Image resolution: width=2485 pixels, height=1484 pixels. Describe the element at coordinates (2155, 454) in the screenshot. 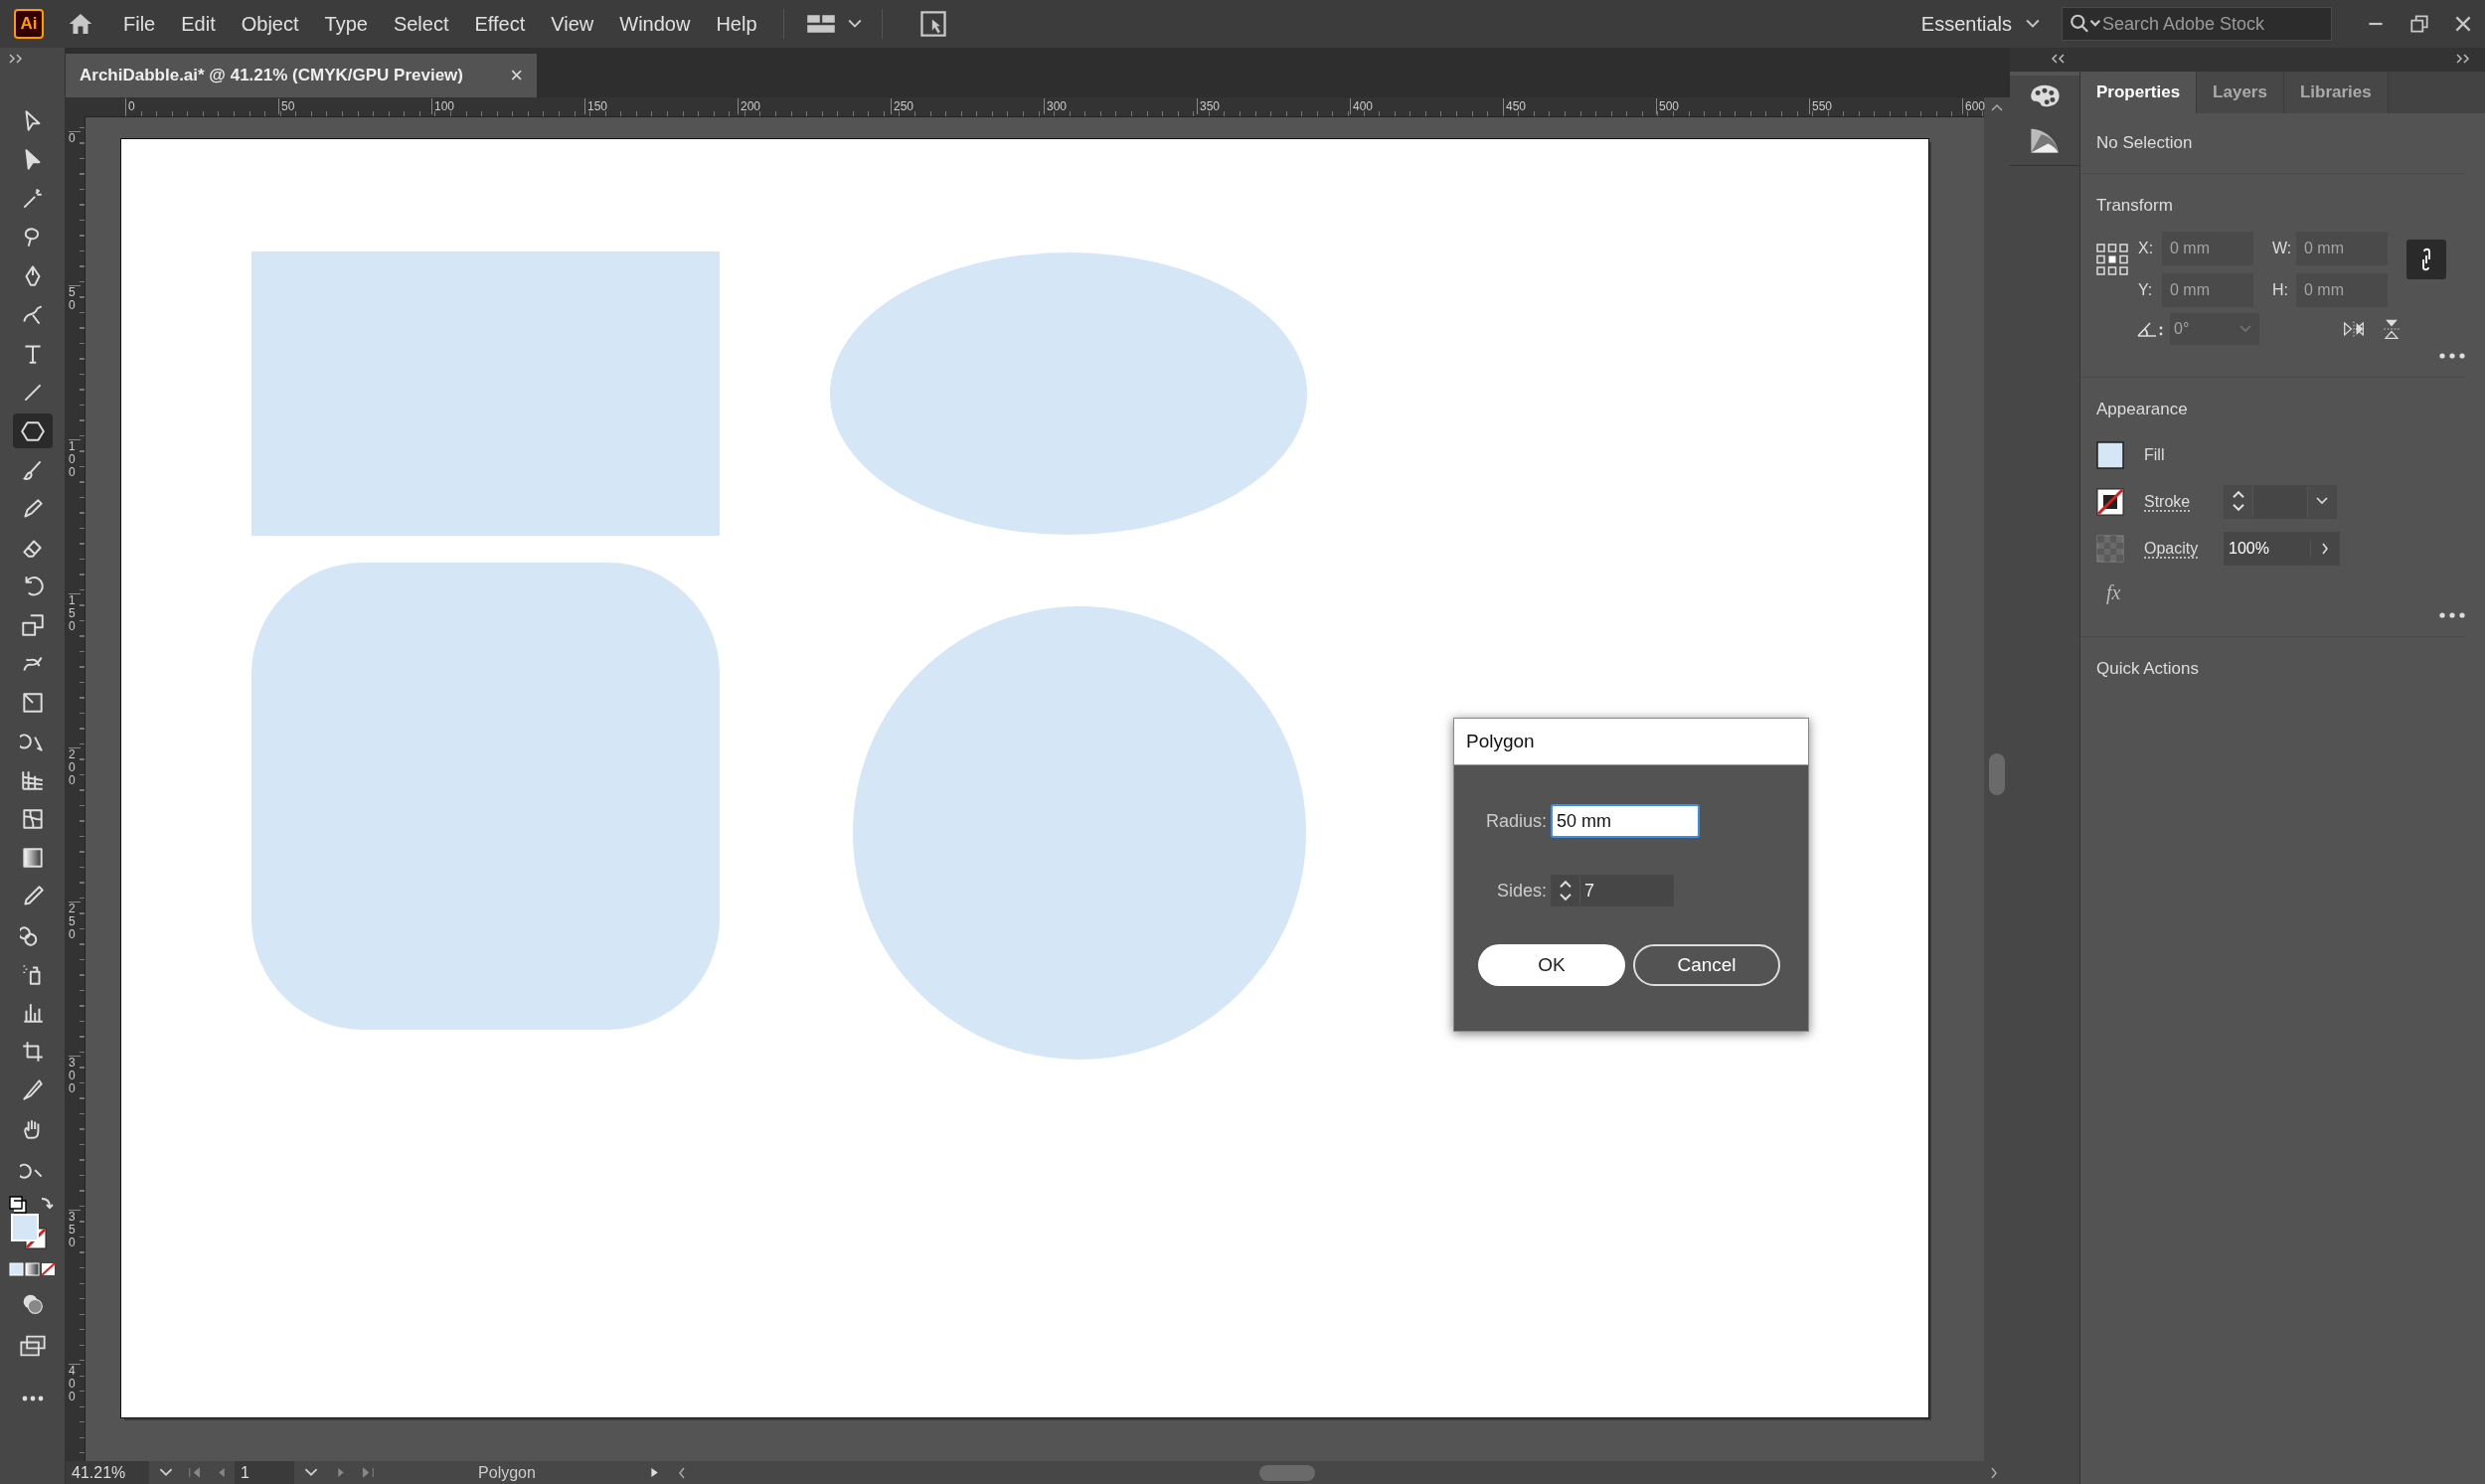

I see `appearance-label: Fill` at that location.